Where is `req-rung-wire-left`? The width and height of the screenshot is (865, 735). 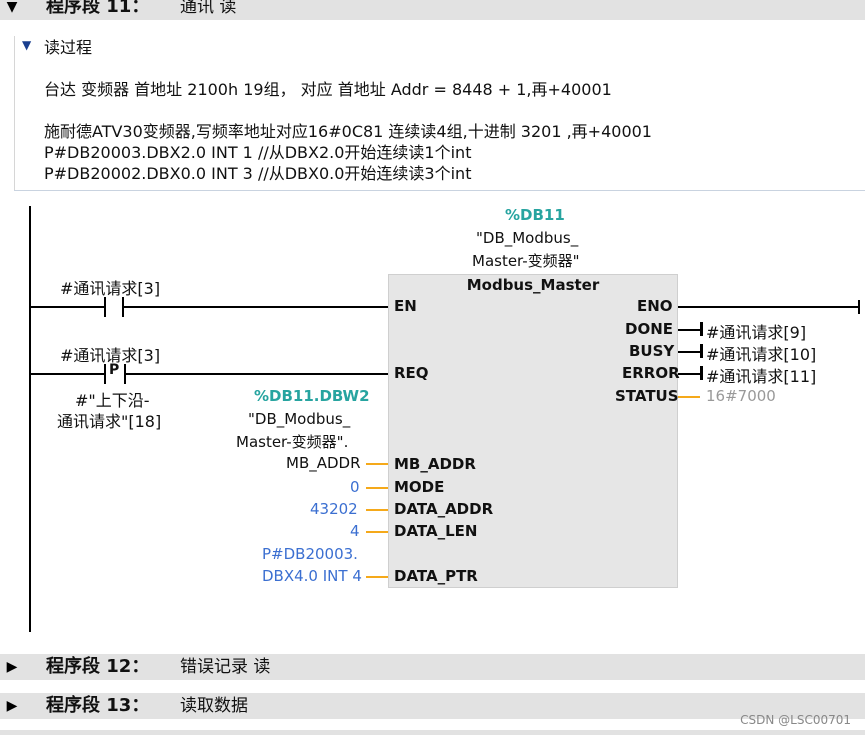
req-rung-wire-left is located at coordinates (67, 374).